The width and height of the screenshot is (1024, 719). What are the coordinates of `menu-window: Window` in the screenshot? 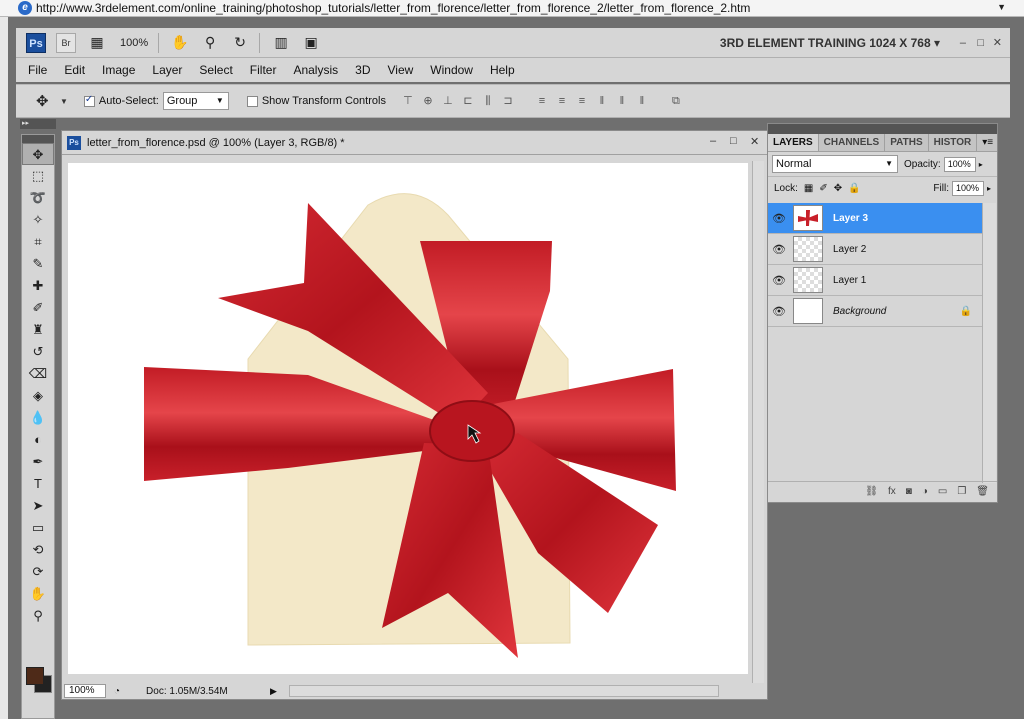 It's located at (451, 70).